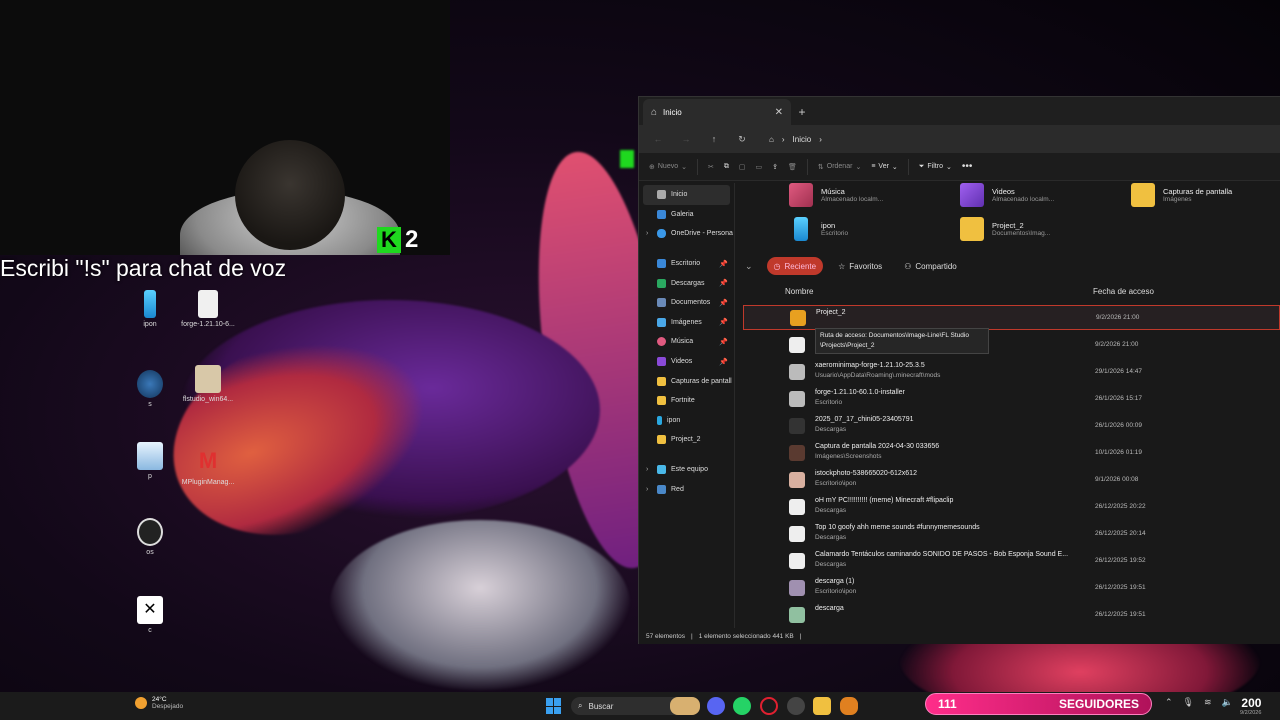 Image resolution: width=1280 pixels, height=720 pixels. I want to click on sidebar-item-label: Galeria, so click(682, 214).